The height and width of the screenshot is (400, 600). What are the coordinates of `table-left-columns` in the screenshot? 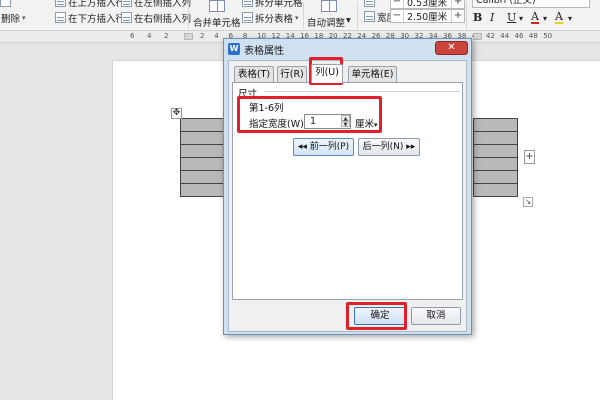 It's located at (202, 157).